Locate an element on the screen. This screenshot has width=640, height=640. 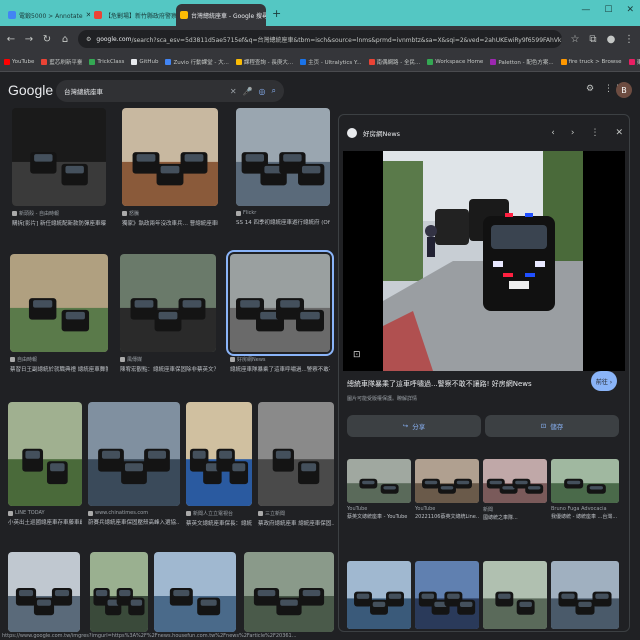
extensions-icon: ⧉ is located at coordinates (593, 39).